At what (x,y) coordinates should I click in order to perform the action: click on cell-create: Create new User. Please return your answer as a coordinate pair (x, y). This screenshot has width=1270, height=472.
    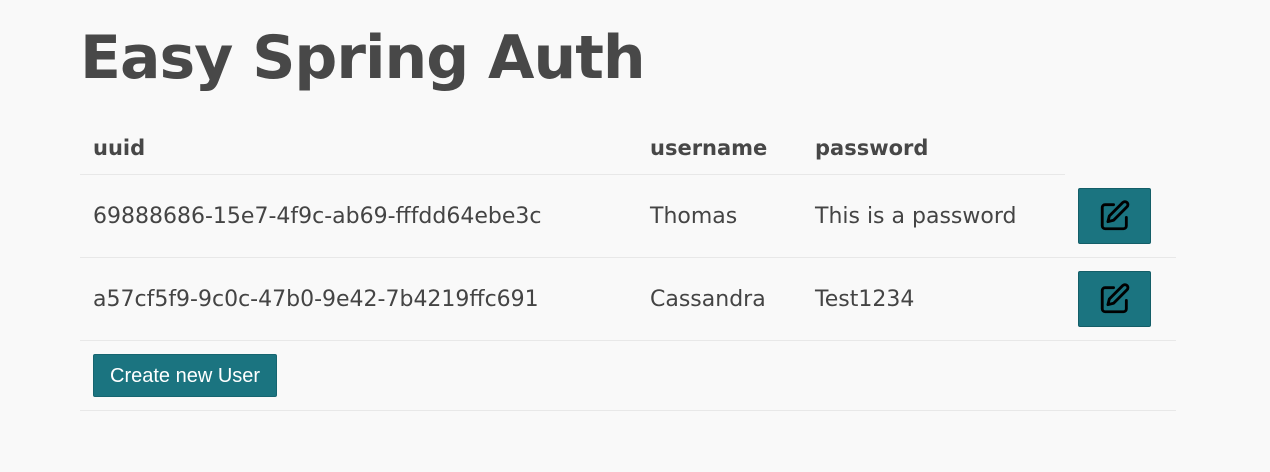
    Looking at the image, I should click on (358, 375).